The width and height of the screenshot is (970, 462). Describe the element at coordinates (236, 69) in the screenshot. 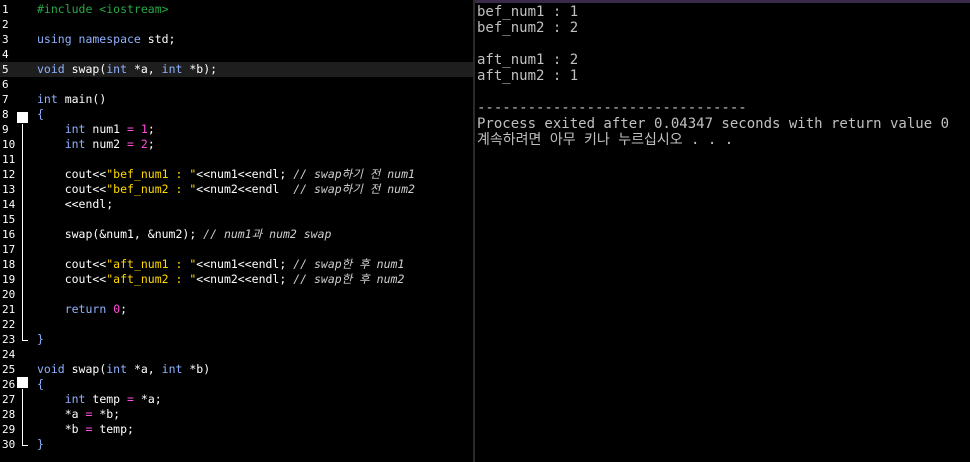

I see `code-line: 5 void swap(int *a, int *b);` at that location.